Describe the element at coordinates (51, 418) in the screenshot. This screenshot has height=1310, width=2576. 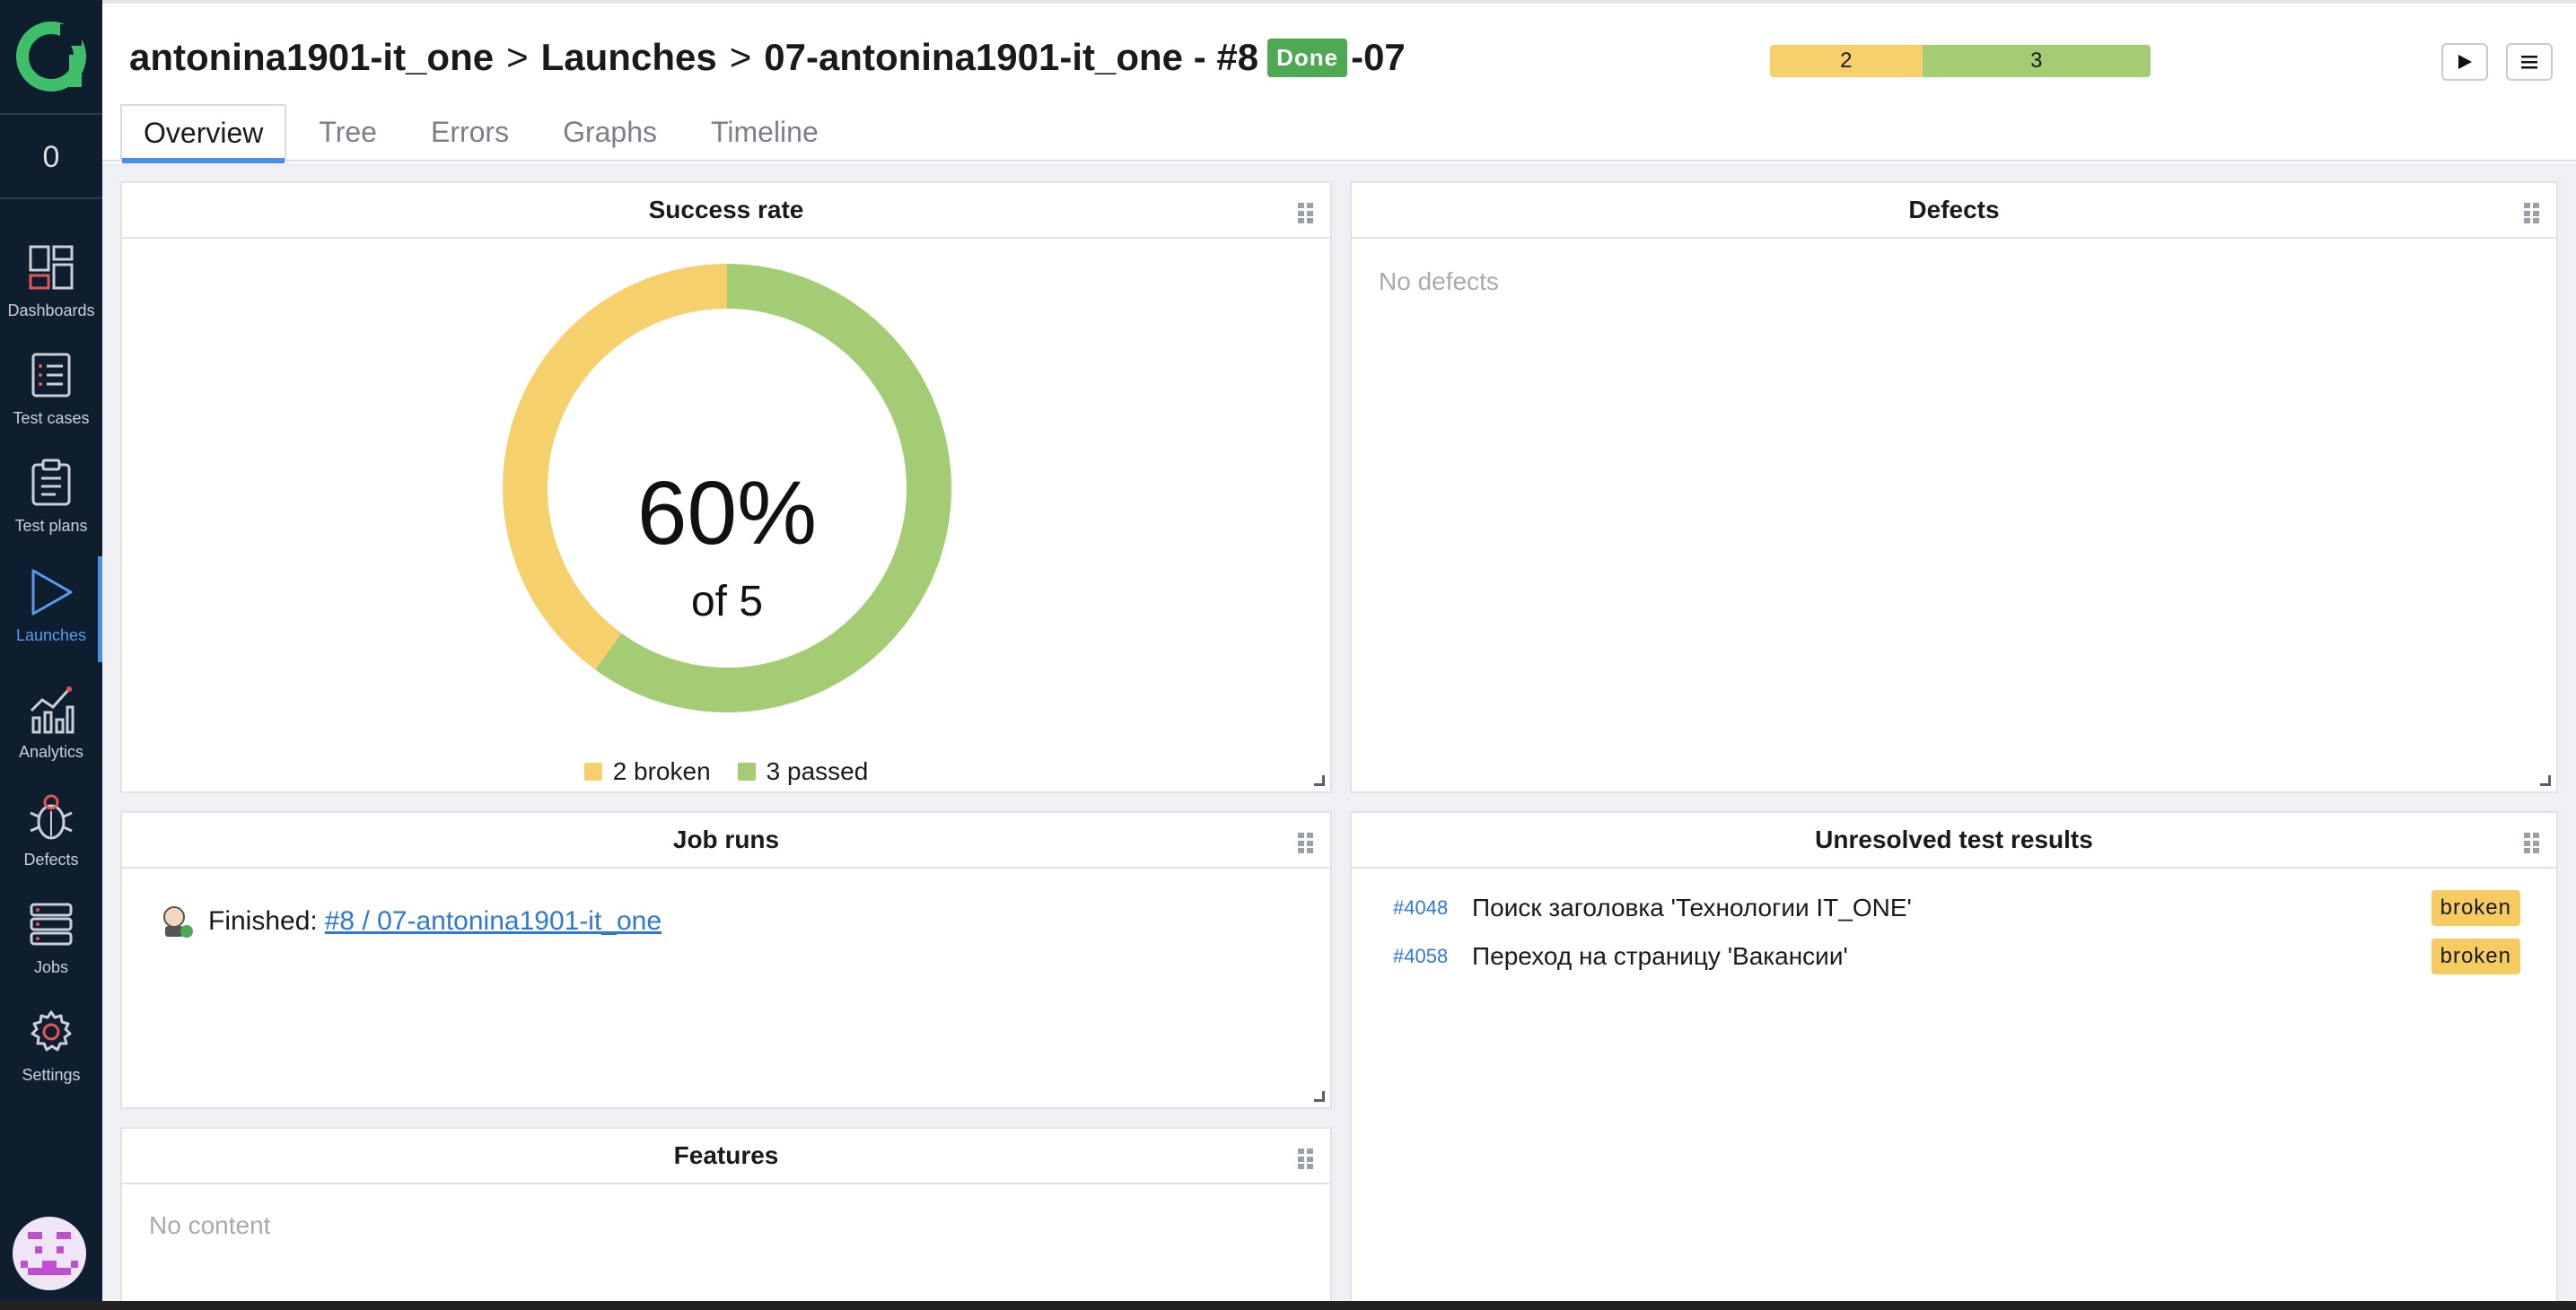
I see `sidebar-item-label: Test cases` at that location.